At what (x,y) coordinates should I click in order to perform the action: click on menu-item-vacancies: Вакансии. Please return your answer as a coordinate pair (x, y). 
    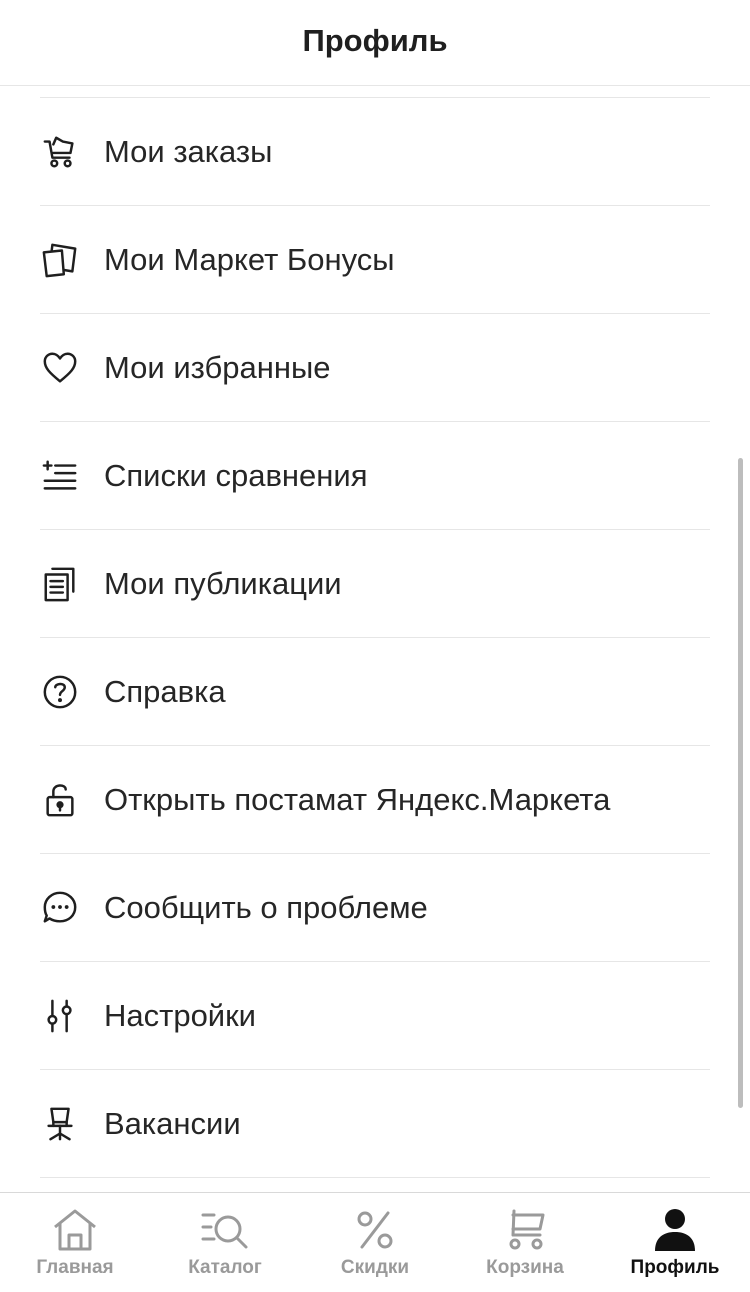
    Looking at the image, I should click on (375, 1124).